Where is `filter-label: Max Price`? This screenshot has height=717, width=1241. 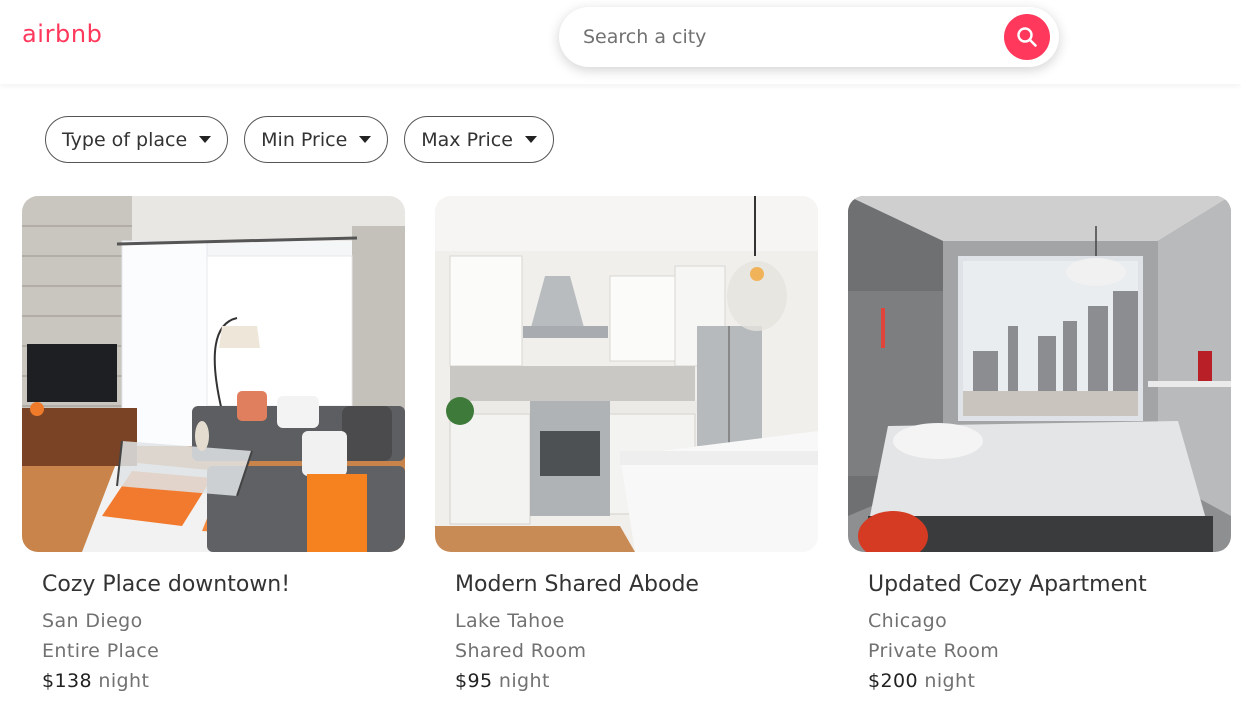
filter-label: Max Price is located at coordinates (467, 139).